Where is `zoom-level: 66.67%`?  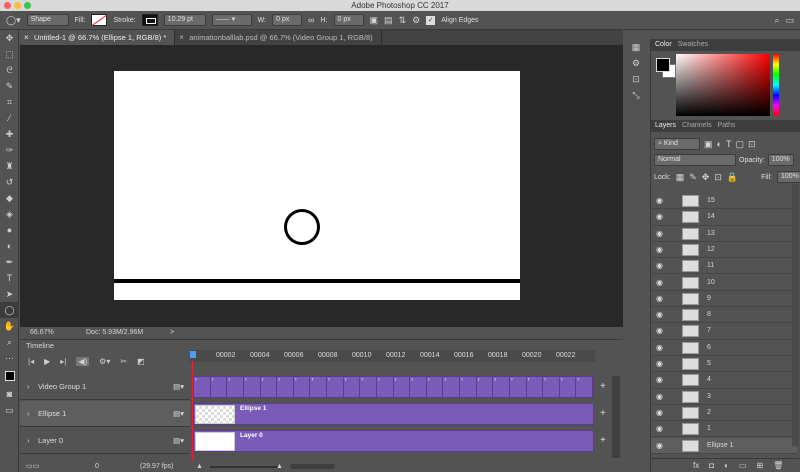 zoom-level: 66.67% is located at coordinates (42, 333).